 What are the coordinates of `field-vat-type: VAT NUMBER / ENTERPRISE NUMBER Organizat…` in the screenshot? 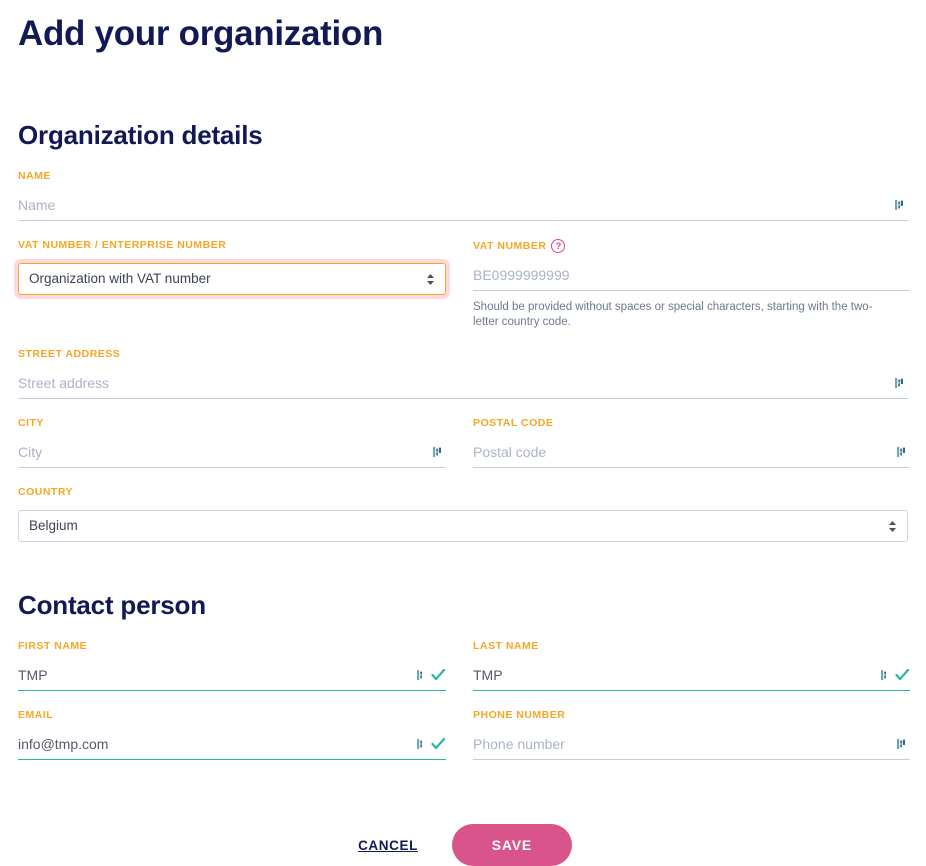 It's located at (245, 275).